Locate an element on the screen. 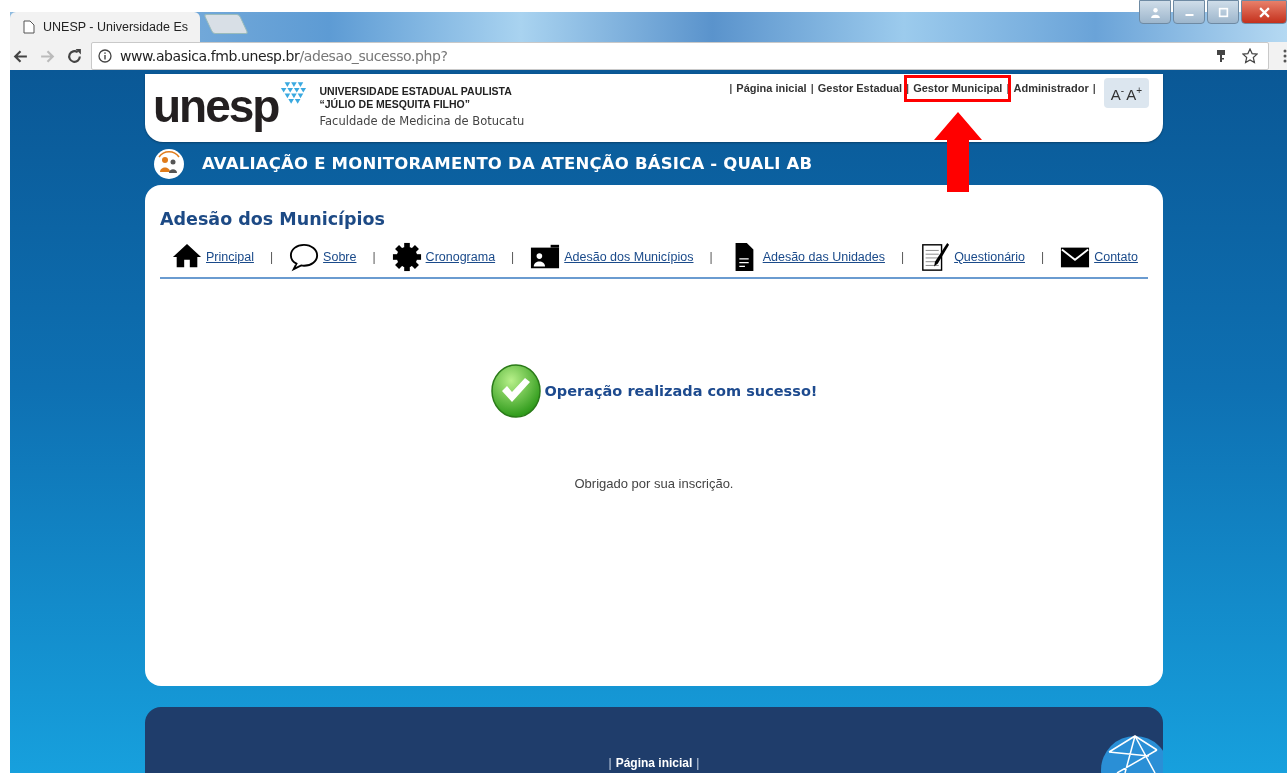 The height and width of the screenshot is (783, 1287). notepad-icon is located at coordinates (935, 257).